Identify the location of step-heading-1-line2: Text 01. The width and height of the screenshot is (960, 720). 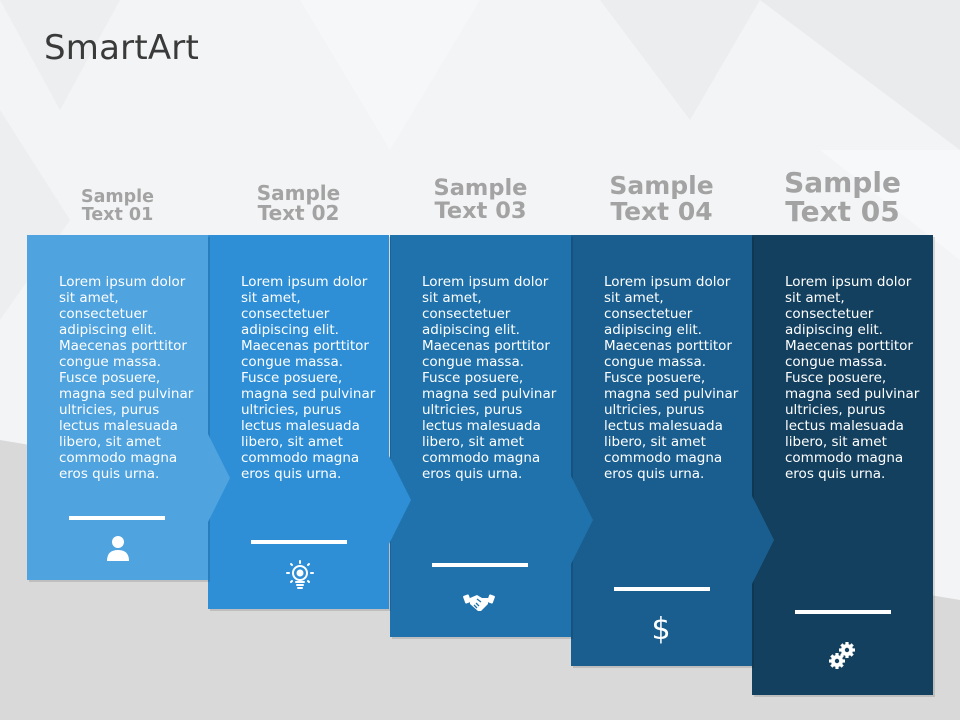
(117, 214).